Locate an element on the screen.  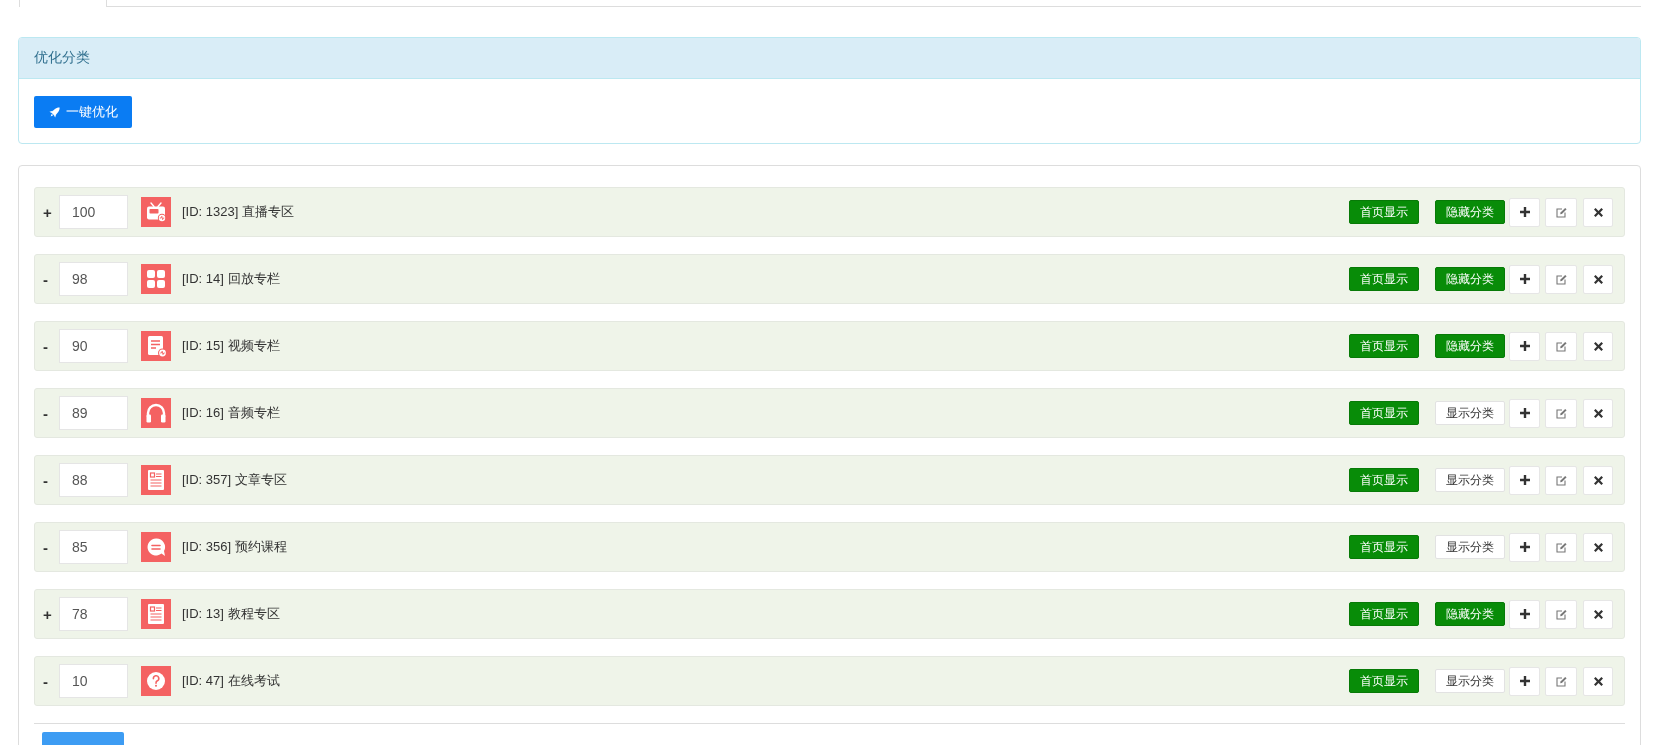
document-badge-icon is located at coordinates (156, 346).